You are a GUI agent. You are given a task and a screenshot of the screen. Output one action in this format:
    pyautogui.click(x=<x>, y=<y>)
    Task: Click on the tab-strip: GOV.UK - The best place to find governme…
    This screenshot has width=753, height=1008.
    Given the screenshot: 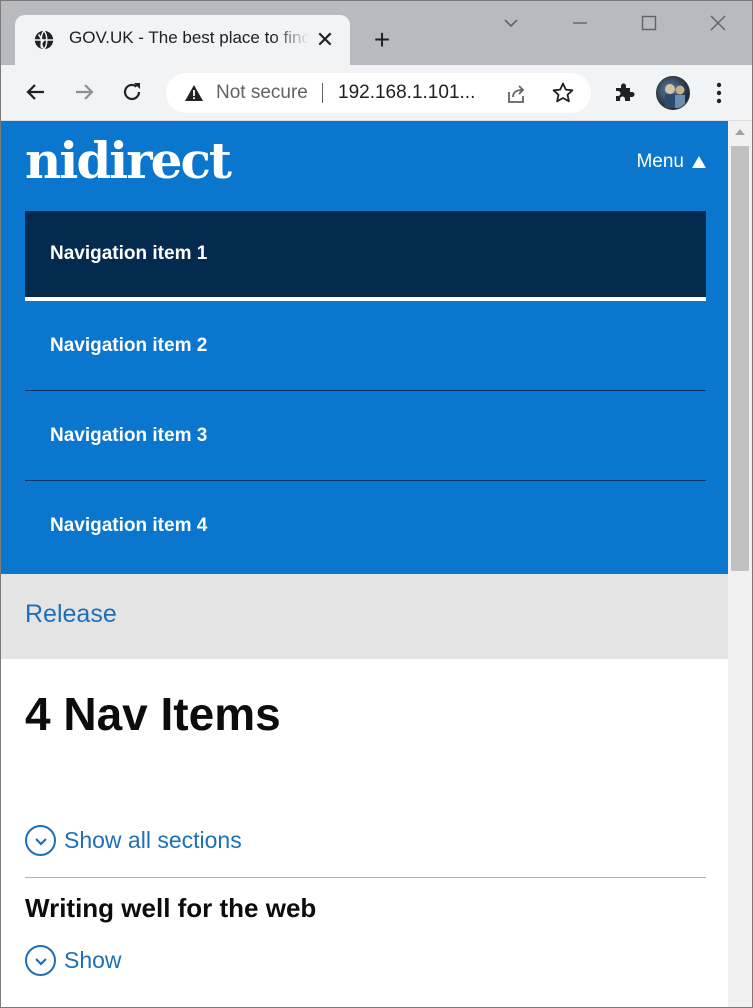 What is the action you would take?
    pyautogui.click(x=376, y=33)
    